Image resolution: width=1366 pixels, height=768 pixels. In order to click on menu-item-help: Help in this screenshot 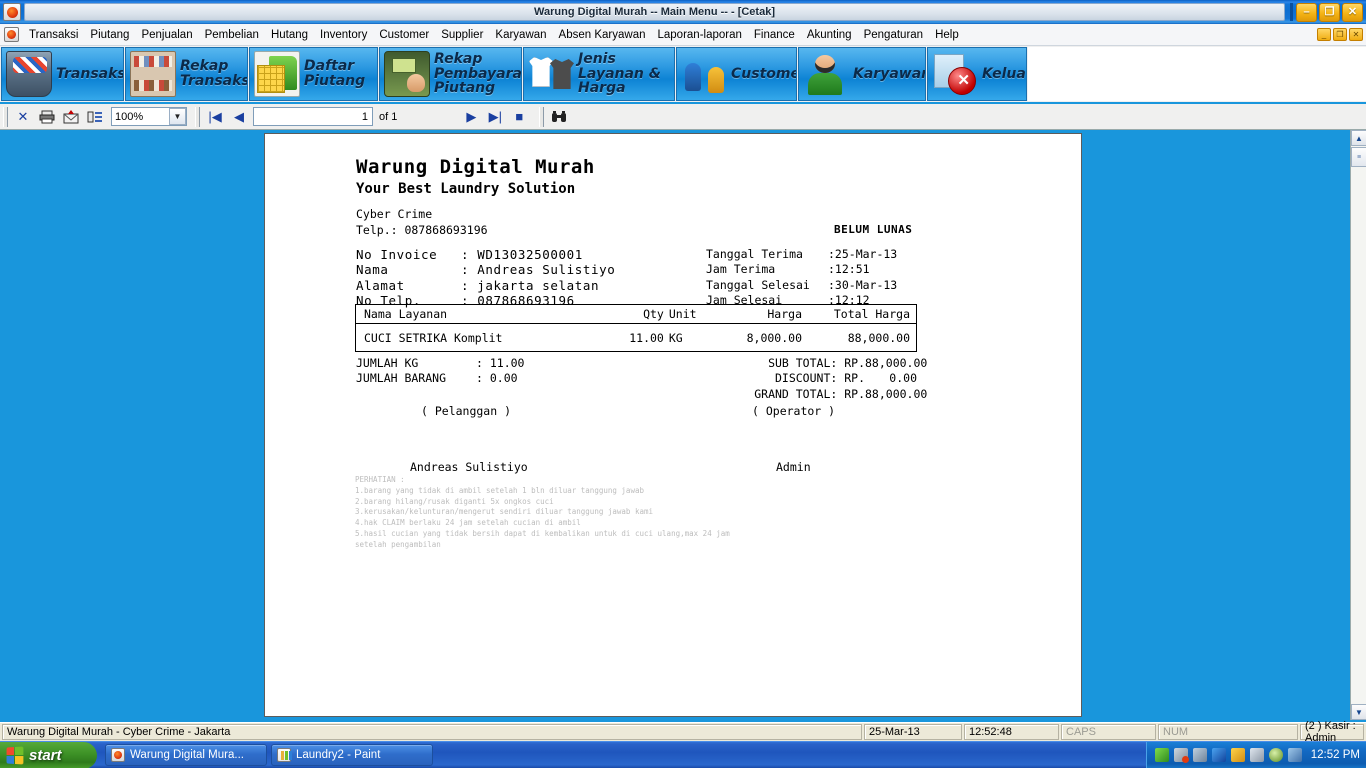, I will do `click(947, 35)`.